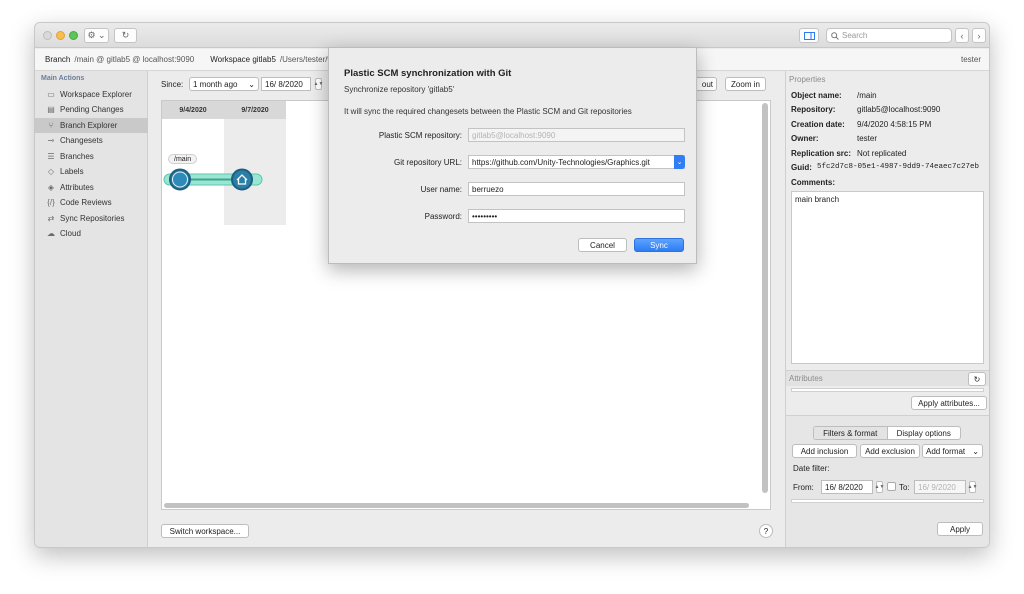 Image resolution: width=1024 pixels, height=594 pixels. Describe the element at coordinates (51, 218) in the screenshot. I see `sync-icon: ⇄` at that location.